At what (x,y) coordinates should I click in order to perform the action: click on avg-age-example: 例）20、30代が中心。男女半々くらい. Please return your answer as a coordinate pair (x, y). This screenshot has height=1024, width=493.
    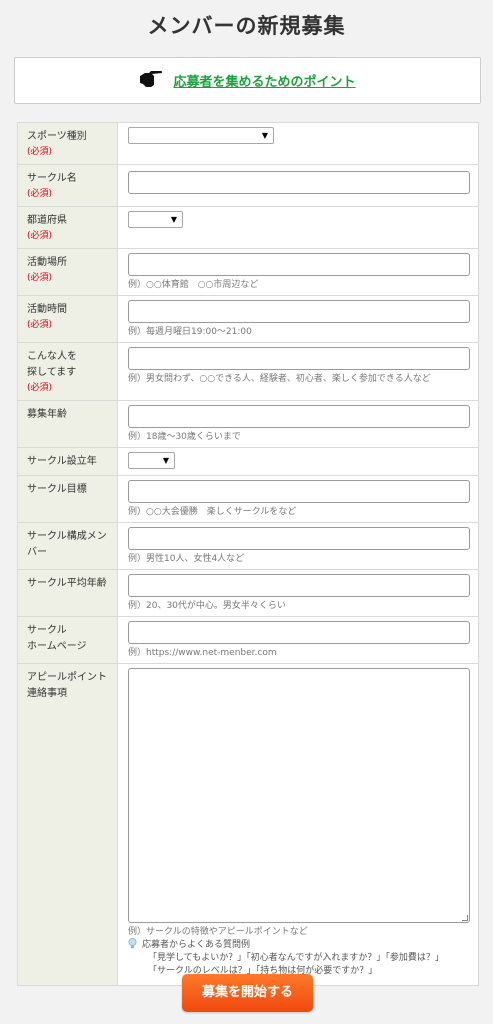
    Looking at the image, I should click on (207, 606).